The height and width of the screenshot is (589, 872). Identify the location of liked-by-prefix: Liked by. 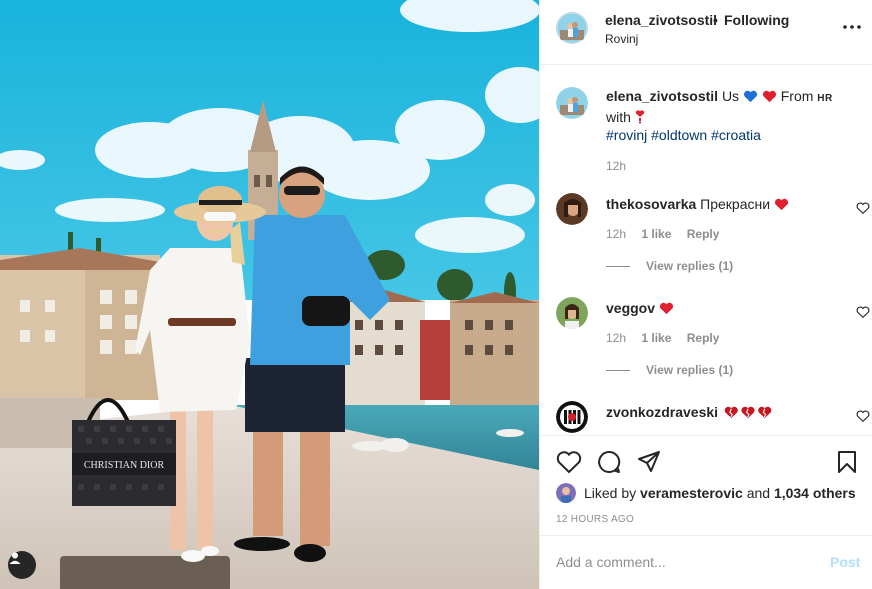
(610, 493).